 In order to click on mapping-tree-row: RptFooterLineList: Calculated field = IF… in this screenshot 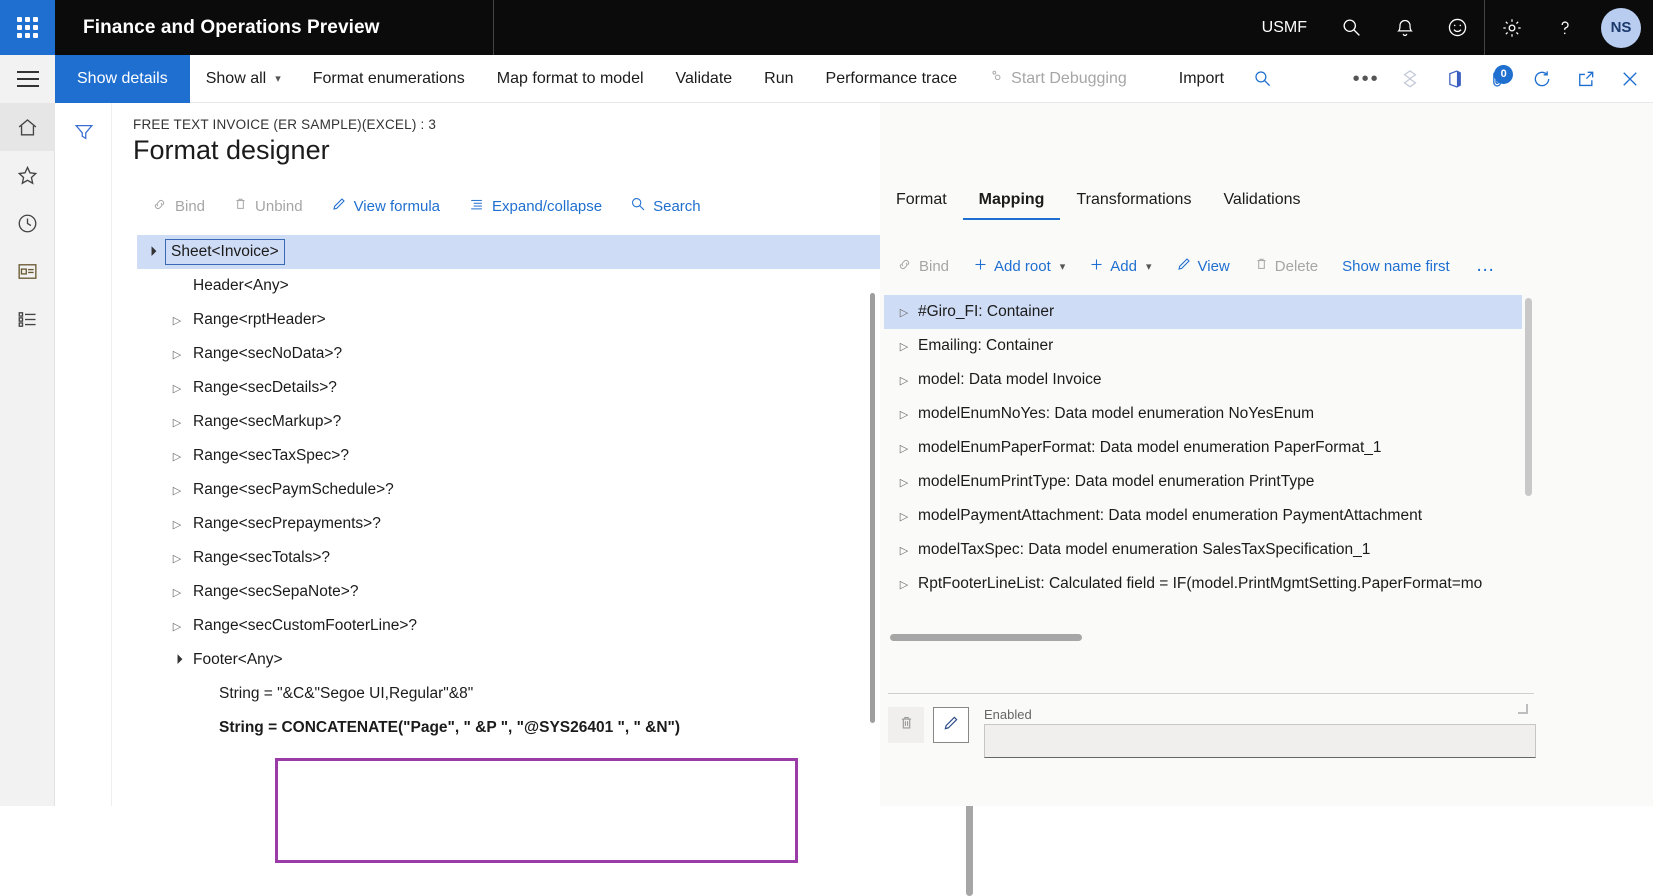, I will do `click(1208, 584)`.